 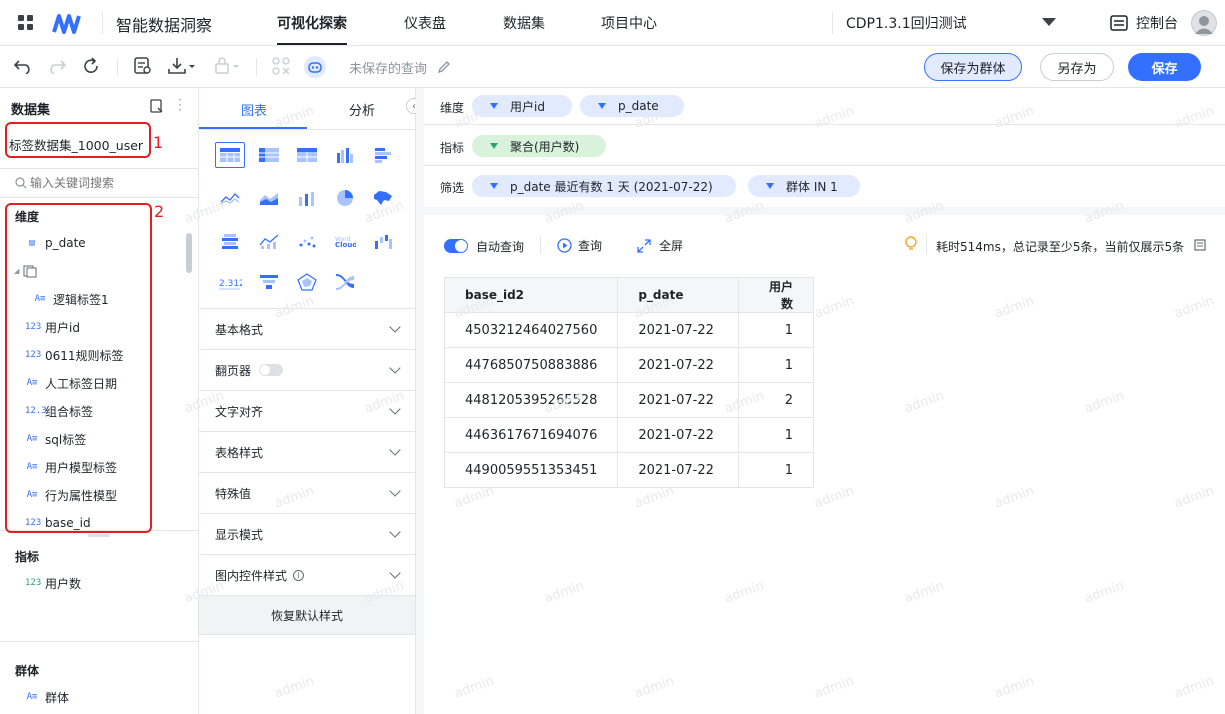 I want to click on query-button: 查询, so click(x=579, y=245).